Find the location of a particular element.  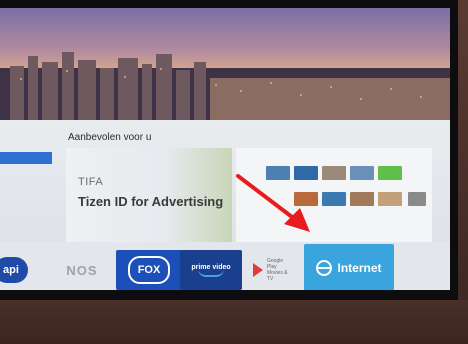

google-play-label: Google Play Movies & TV is located at coordinates (277, 270).